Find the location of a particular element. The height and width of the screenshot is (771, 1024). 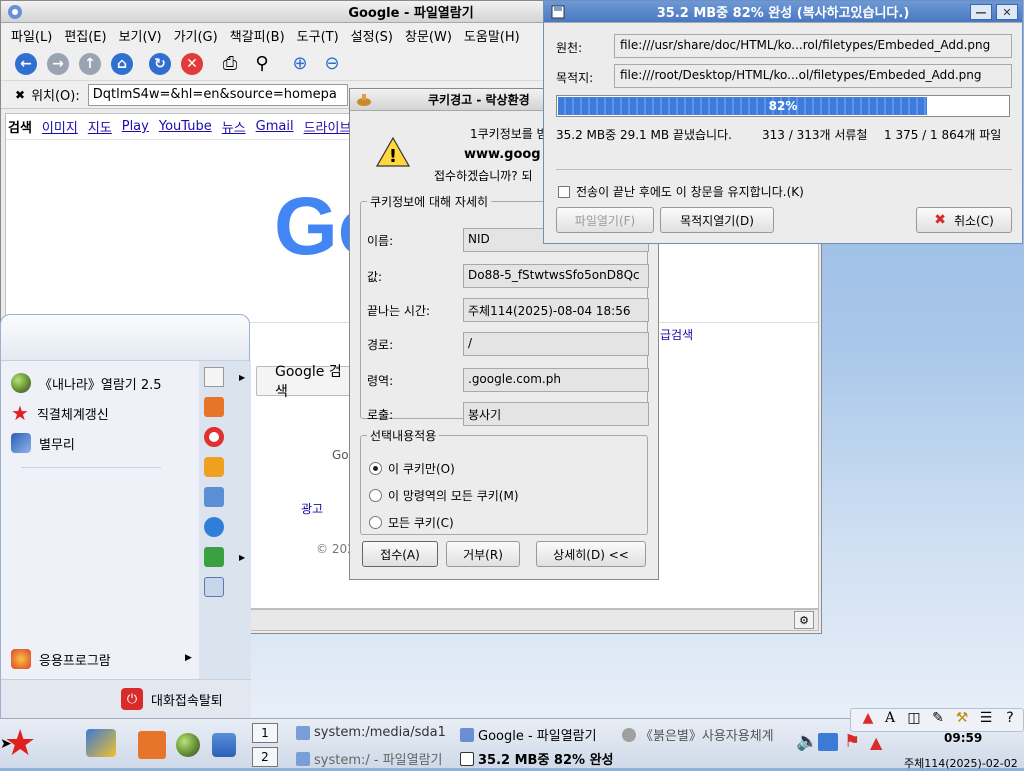

menu-bookmarks: 책갈피(B) is located at coordinates (257, 35).